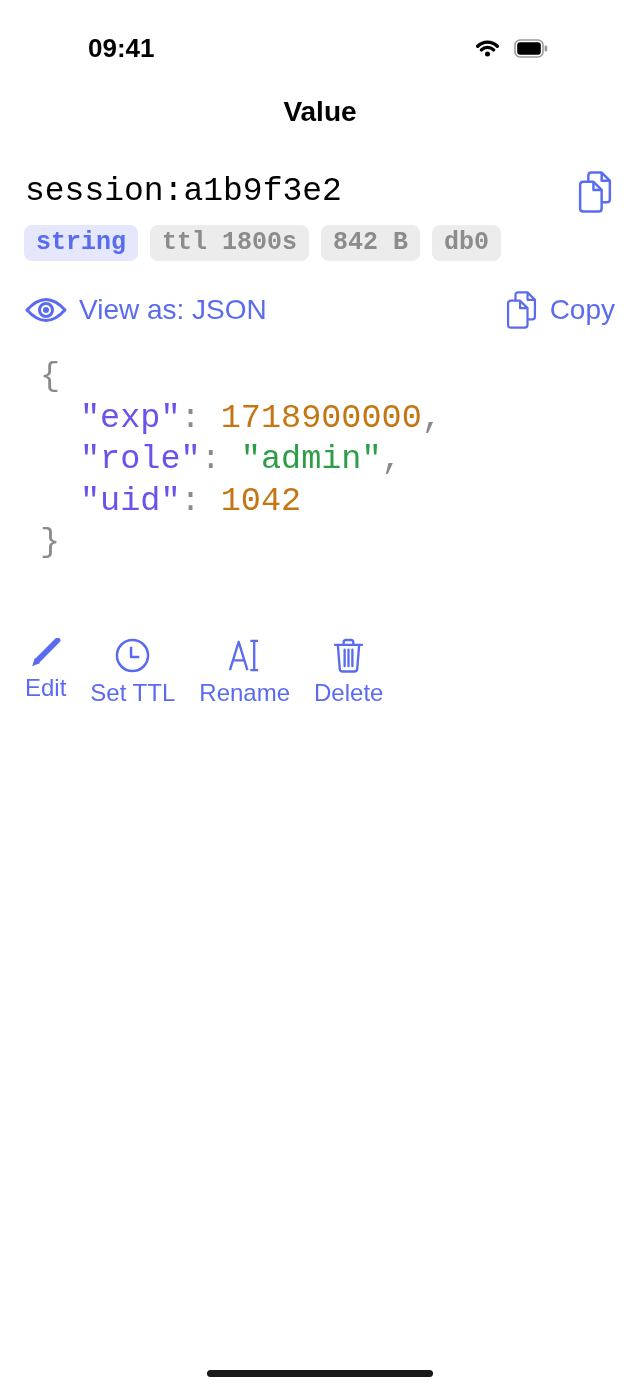  What do you see at coordinates (230, 243) in the screenshot?
I see `meta-tag: ttl 1800s` at bounding box center [230, 243].